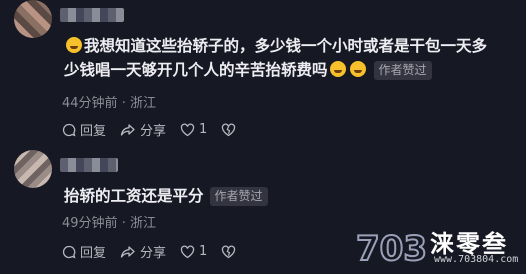  I want to click on comment-line-1: 我想知道这些抬轿子的，多少钱一个小时或者是干包一天多, so click(286, 46).